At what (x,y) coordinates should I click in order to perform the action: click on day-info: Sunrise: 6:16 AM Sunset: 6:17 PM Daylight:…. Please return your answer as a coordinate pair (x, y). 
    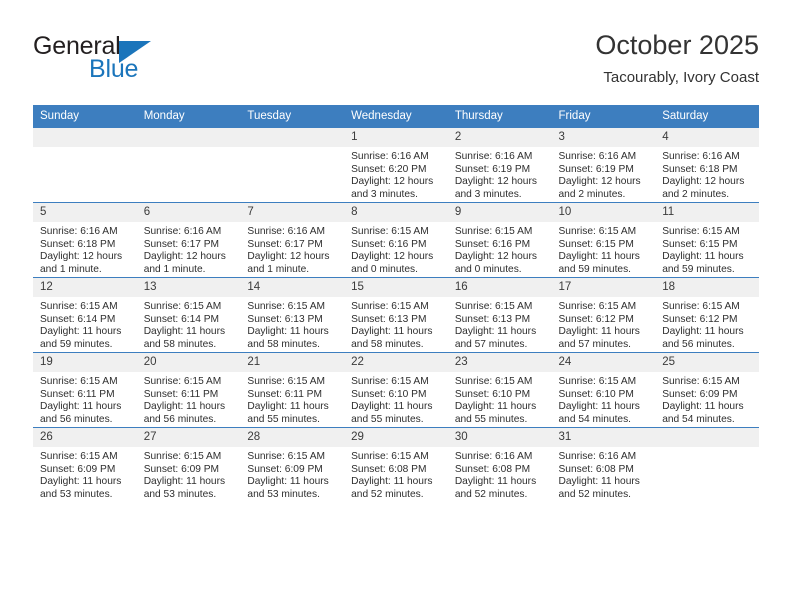
    Looking at the image, I should click on (189, 249).